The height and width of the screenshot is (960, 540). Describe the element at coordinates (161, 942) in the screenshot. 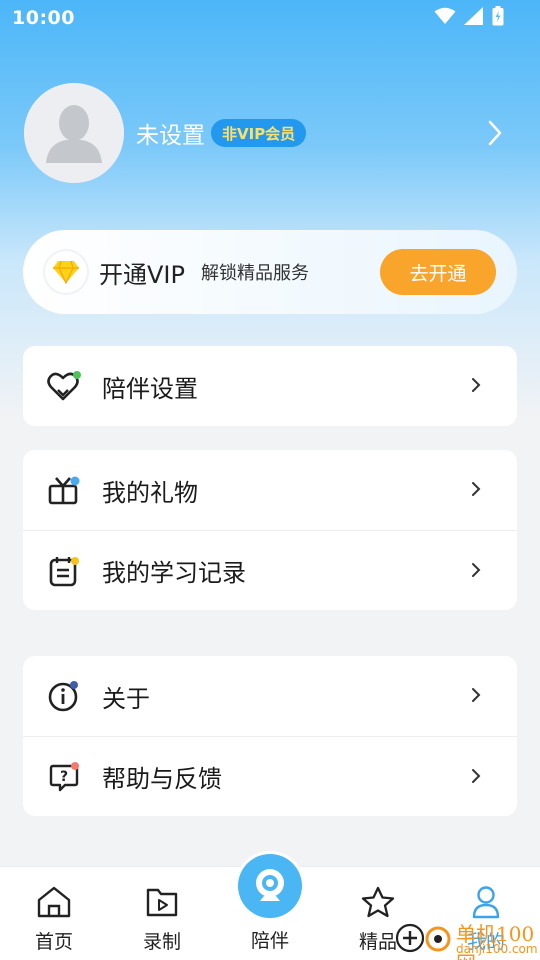

I see `tab-label: 录制` at that location.